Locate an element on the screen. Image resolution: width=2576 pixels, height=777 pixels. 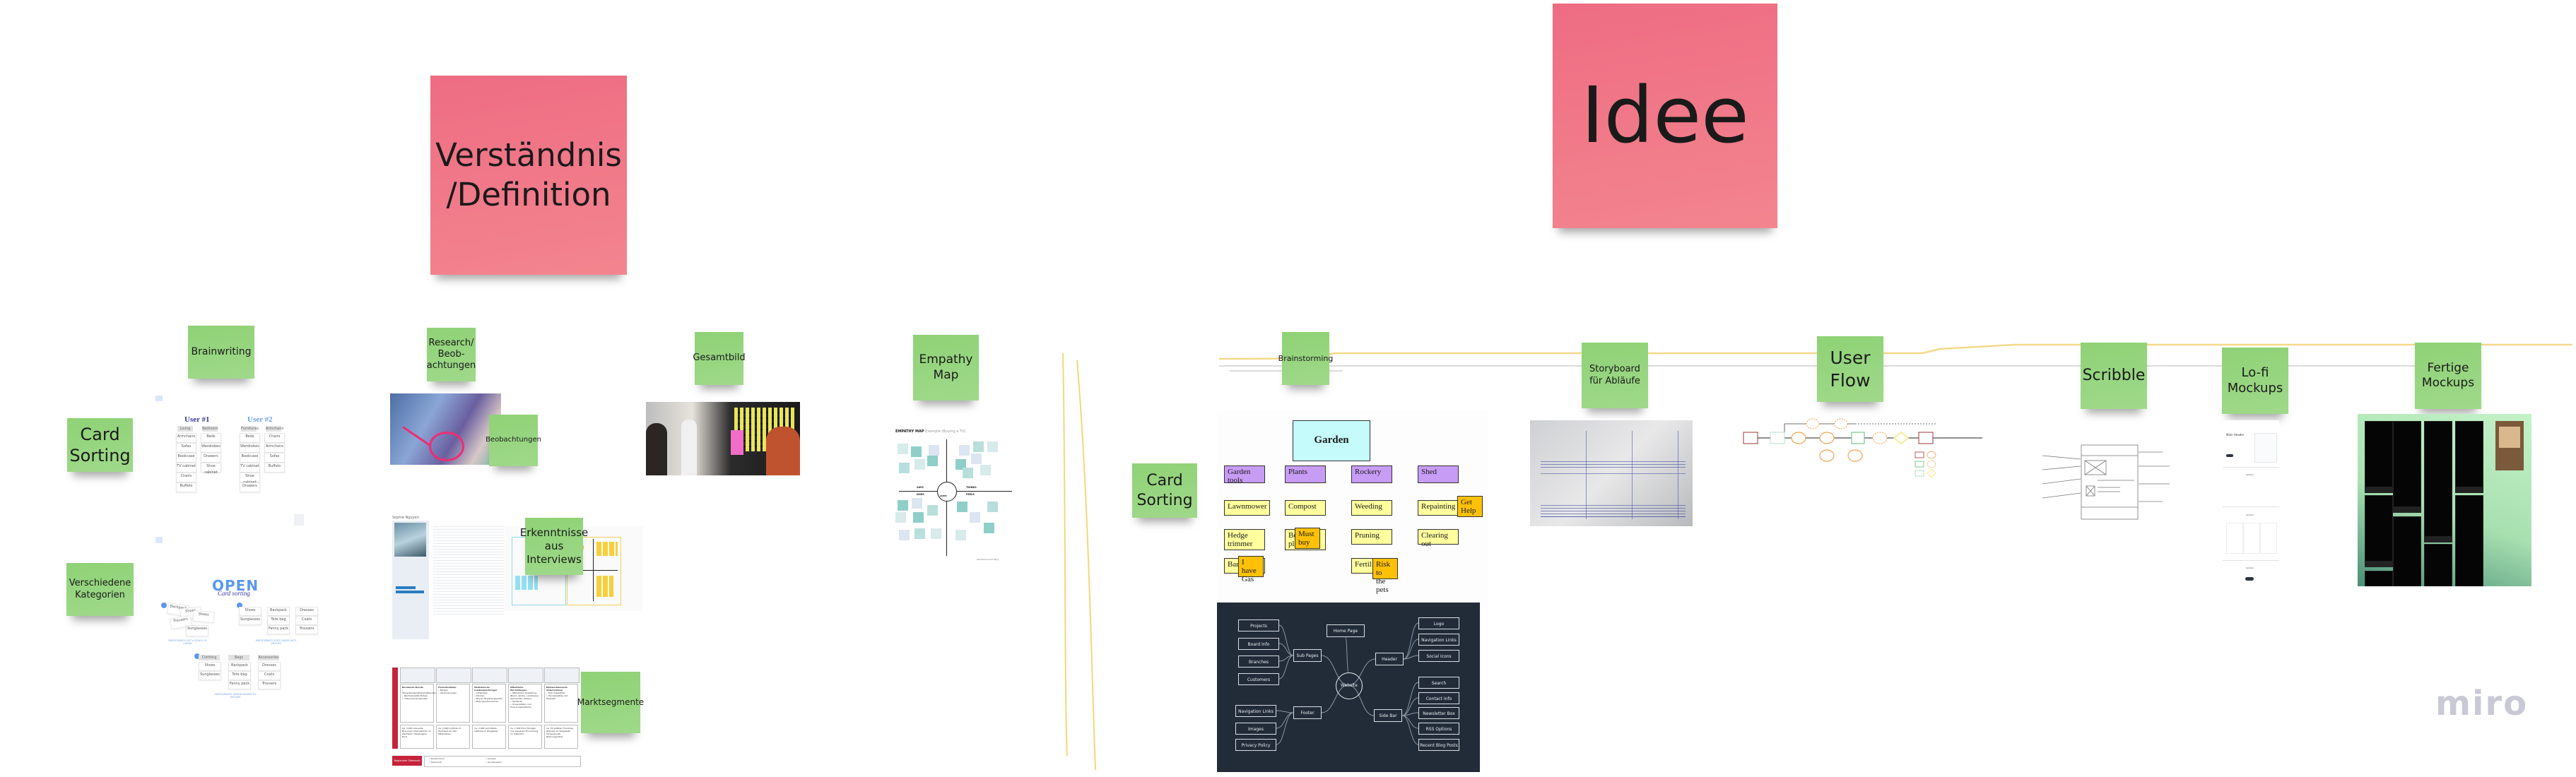
step1-badge is located at coordinates (164, 605).